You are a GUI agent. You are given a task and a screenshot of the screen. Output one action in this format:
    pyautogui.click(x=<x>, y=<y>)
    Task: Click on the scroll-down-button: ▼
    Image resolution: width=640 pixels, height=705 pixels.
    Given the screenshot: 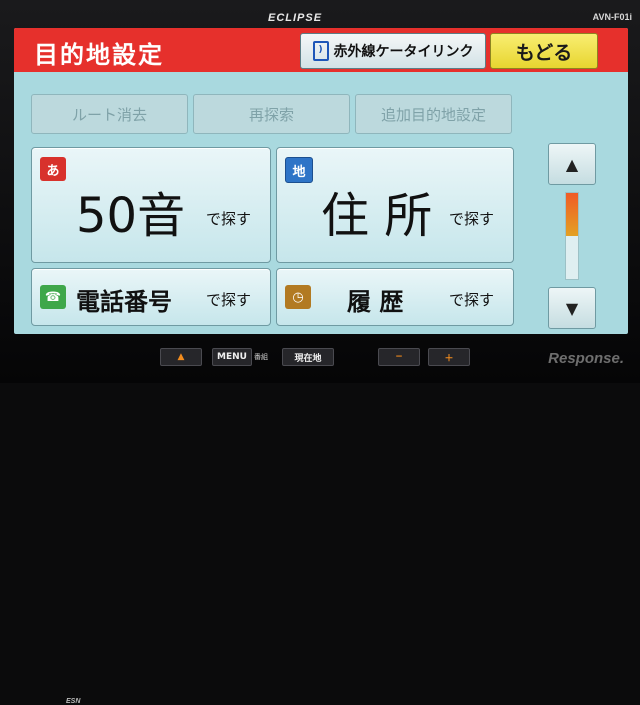 What is the action you would take?
    pyautogui.click(x=572, y=308)
    